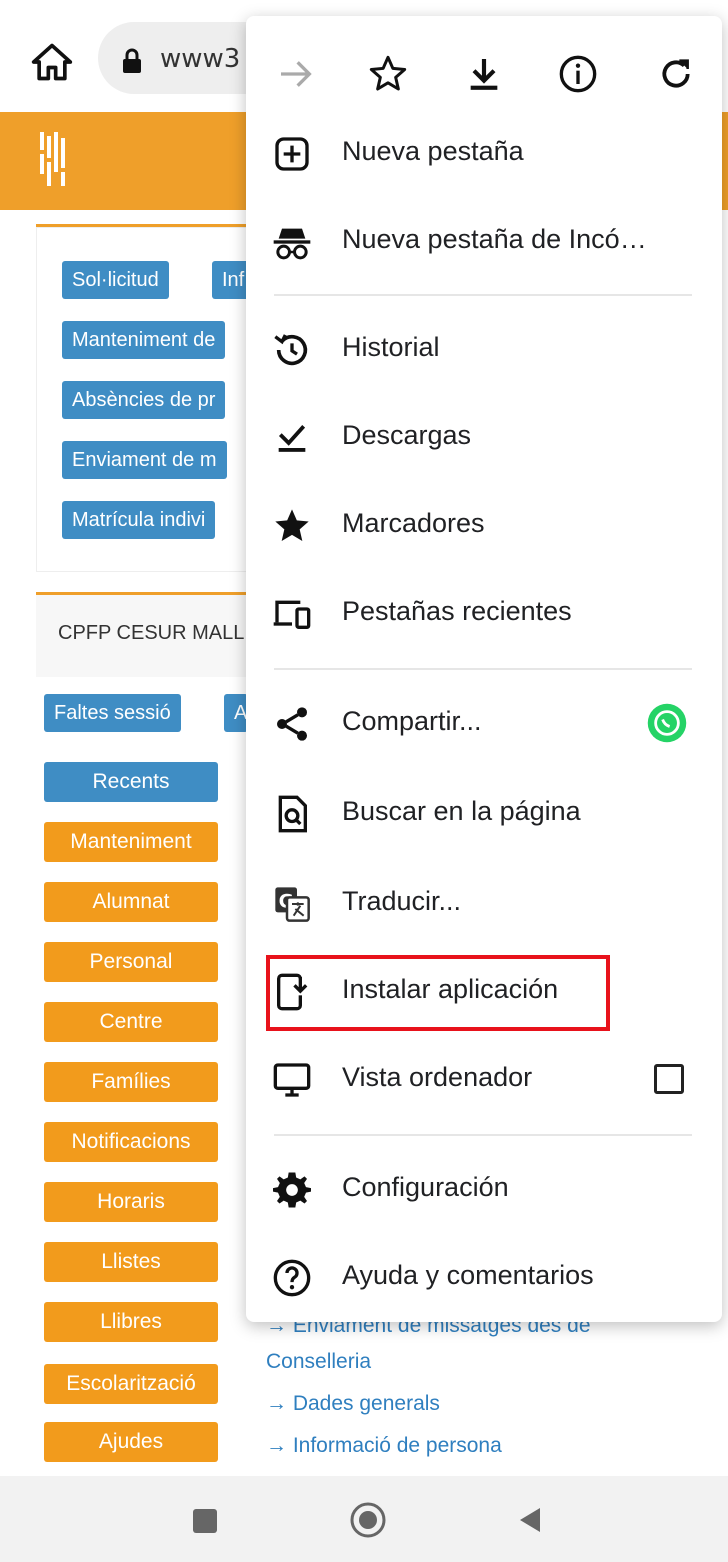  What do you see at coordinates (131, 1142) in the screenshot?
I see `category-notificacions: Notificacions` at bounding box center [131, 1142].